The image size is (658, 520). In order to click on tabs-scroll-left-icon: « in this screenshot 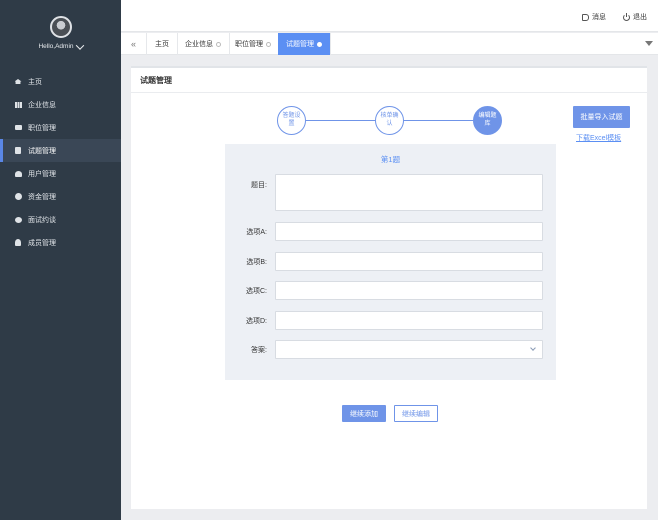, I will do `click(134, 44)`.